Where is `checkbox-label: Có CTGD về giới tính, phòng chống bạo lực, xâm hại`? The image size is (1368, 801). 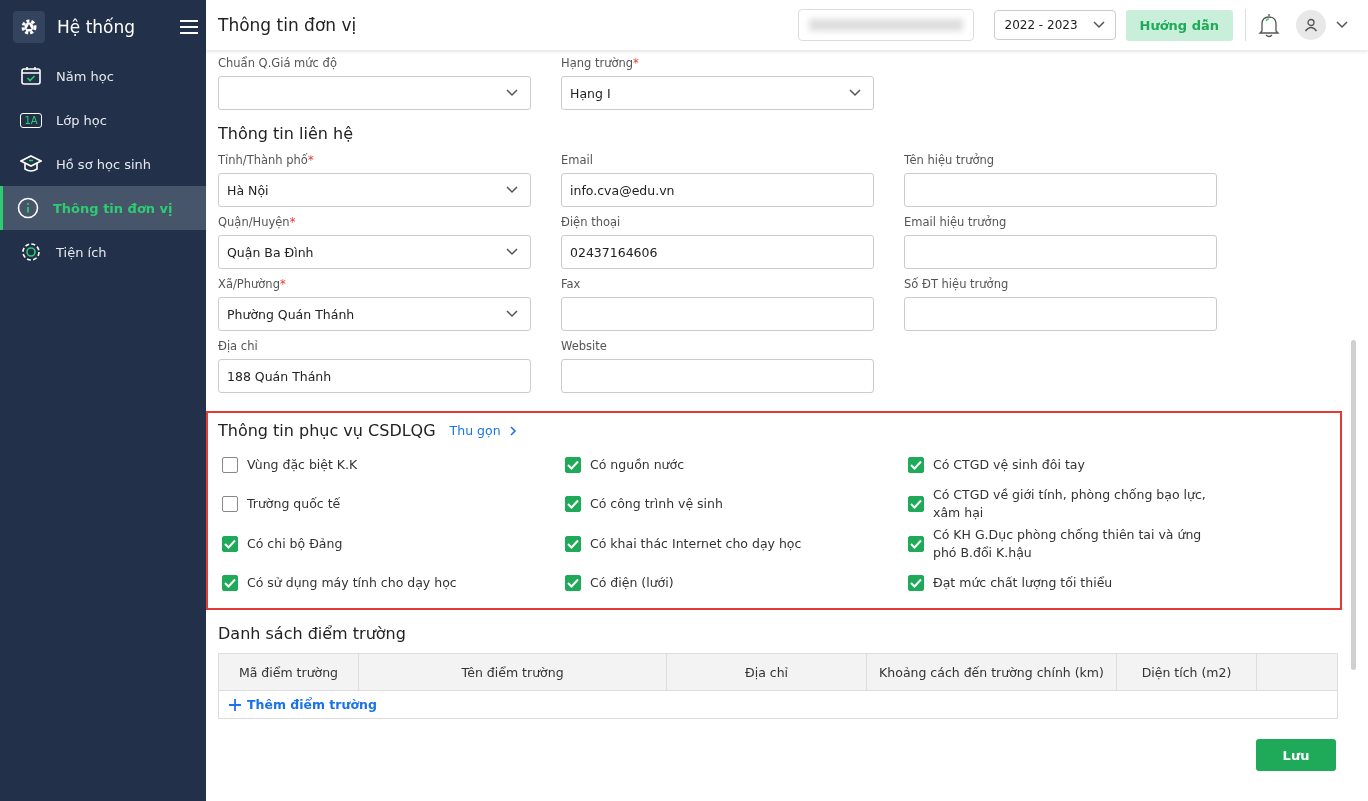 checkbox-label: Có CTGD về giới tính, phòng chống bạo lực, xâm hại is located at coordinates (1070, 504).